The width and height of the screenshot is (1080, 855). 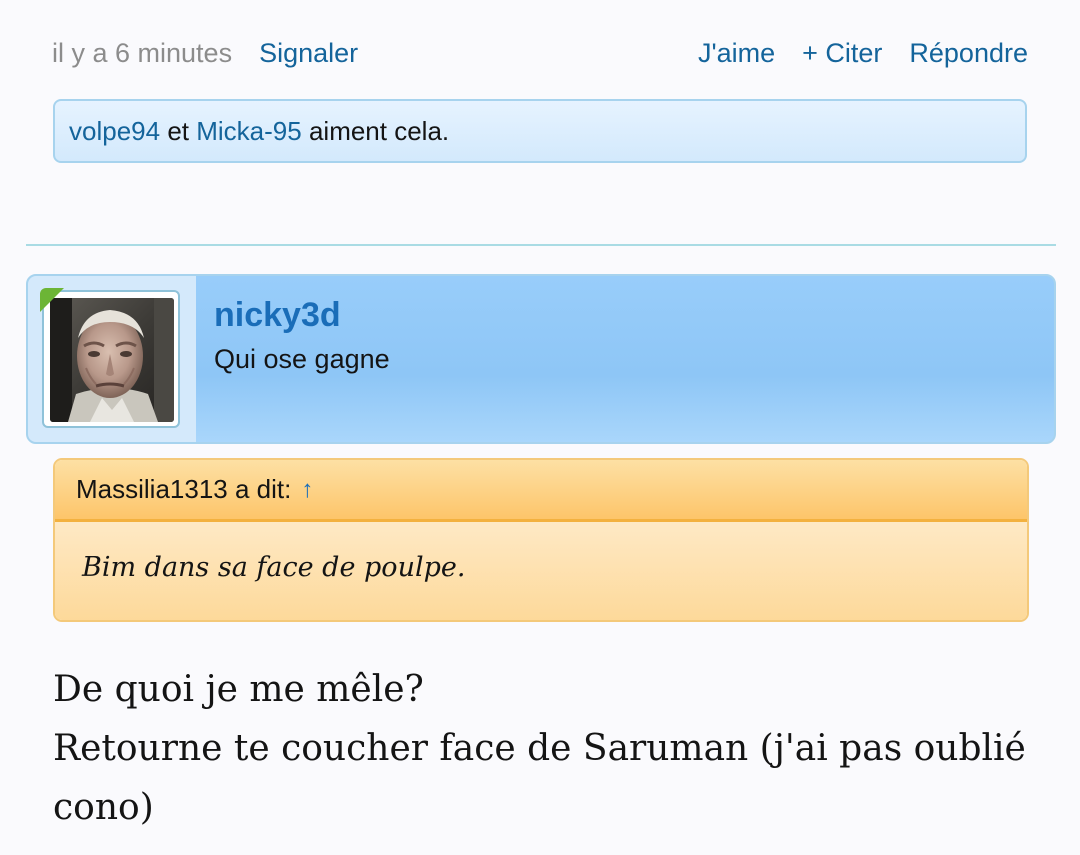 I want to click on avatar-panel, so click(x=112, y=359).